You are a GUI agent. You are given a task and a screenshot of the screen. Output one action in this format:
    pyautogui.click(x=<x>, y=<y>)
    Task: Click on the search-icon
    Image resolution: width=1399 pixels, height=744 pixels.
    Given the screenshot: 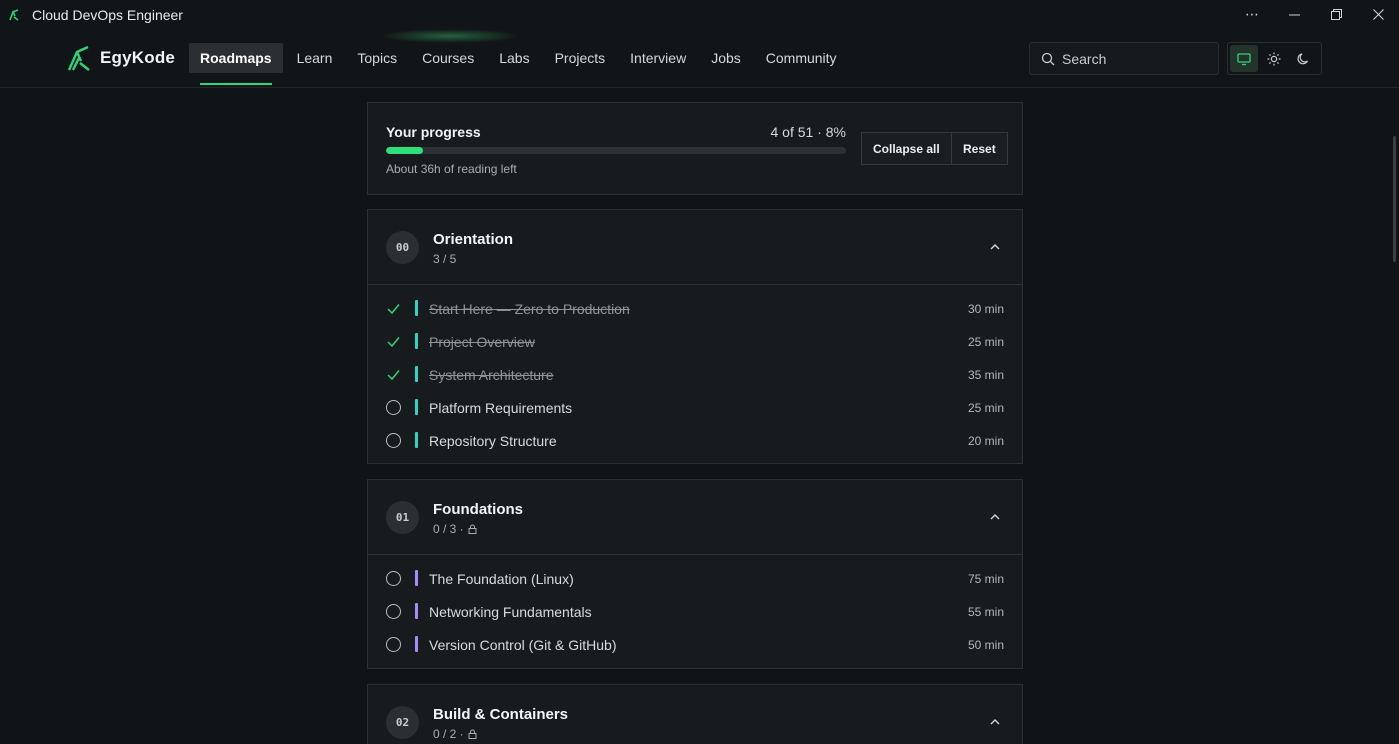 What is the action you would take?
    pyautogui.click(x=1048, y=58)
    